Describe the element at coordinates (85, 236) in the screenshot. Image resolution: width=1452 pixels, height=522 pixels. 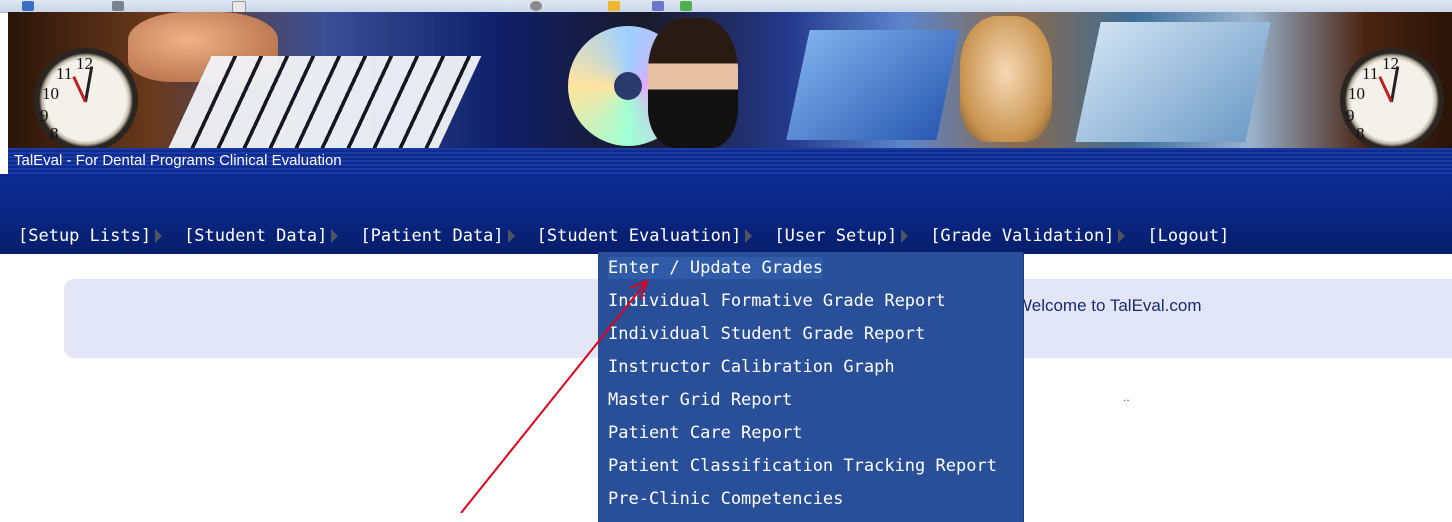
I see `nav-label: [Setup Lists]` at that location.